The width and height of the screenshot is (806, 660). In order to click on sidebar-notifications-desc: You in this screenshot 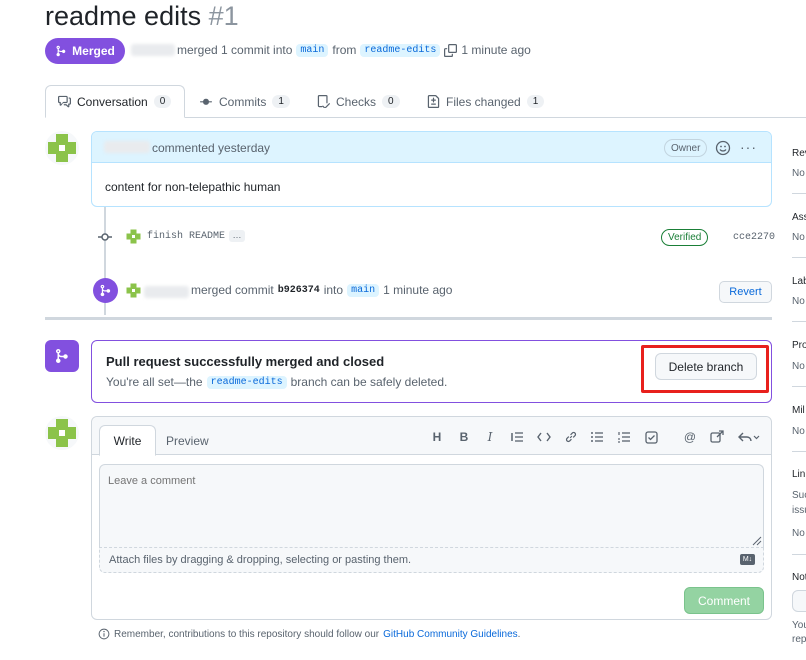, I will do `click(799, 625)`.